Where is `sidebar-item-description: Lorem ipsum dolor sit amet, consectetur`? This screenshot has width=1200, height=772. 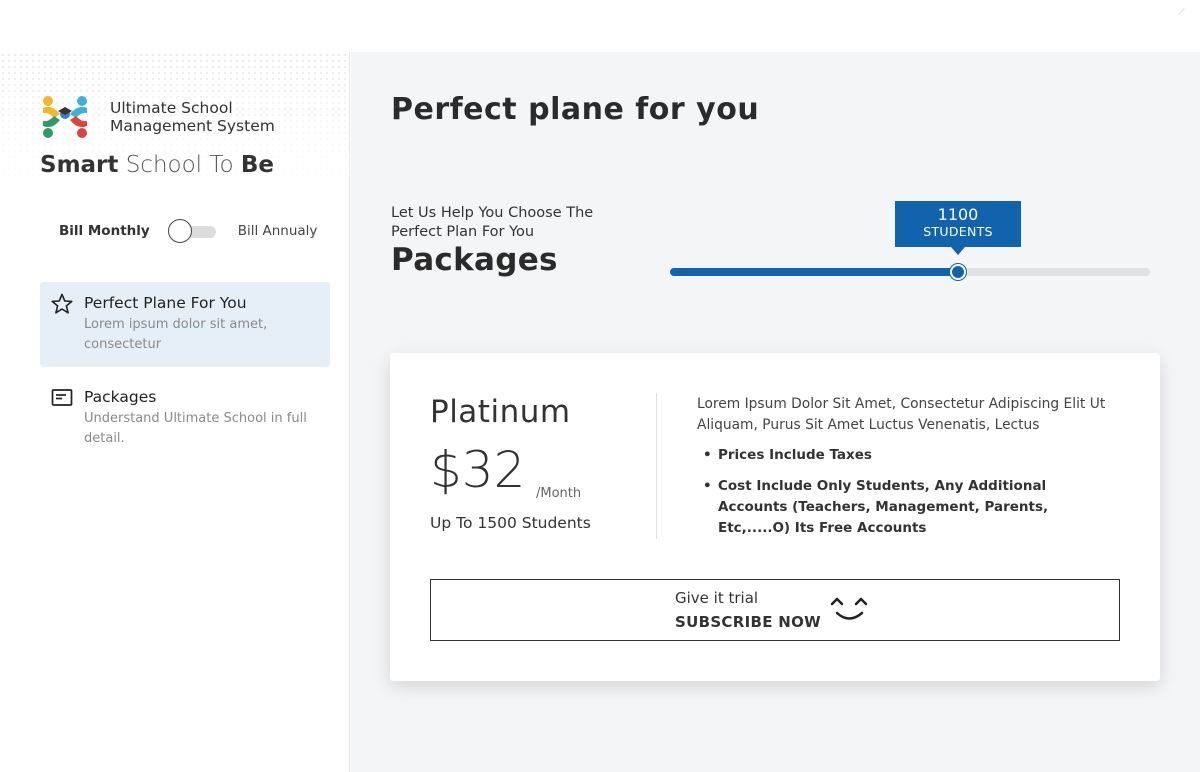
sidebar-item-description: Lorem ipsum dolor sit amet, consectetur is located at coordinates (176, 334).